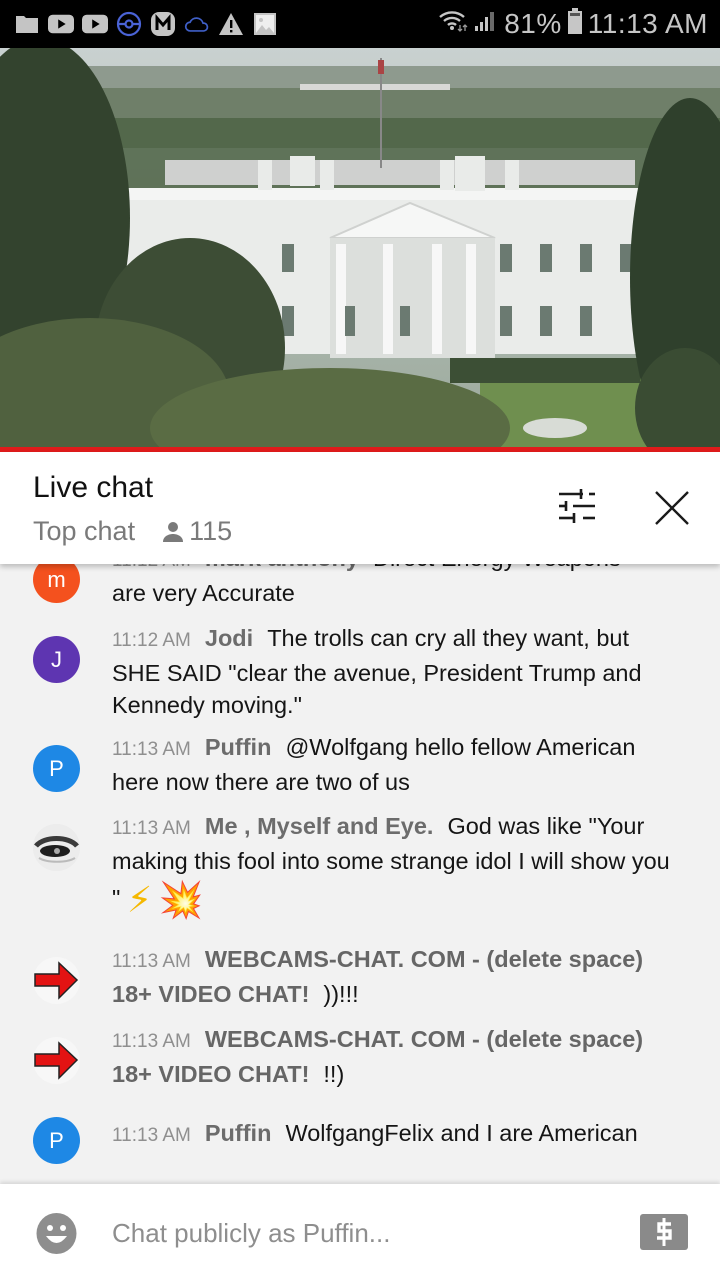 Image resolution: width=720 pixels, height=1280 pixels. I want to click on clock: 11:13 AM, so click(647, 23).